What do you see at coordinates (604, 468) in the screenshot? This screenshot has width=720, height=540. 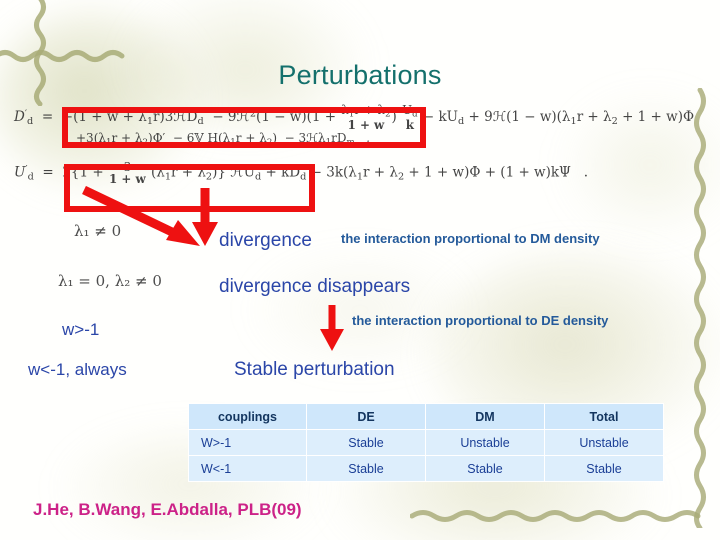 I see `table-cell-total: Stable` at bounding box center [604, 468].